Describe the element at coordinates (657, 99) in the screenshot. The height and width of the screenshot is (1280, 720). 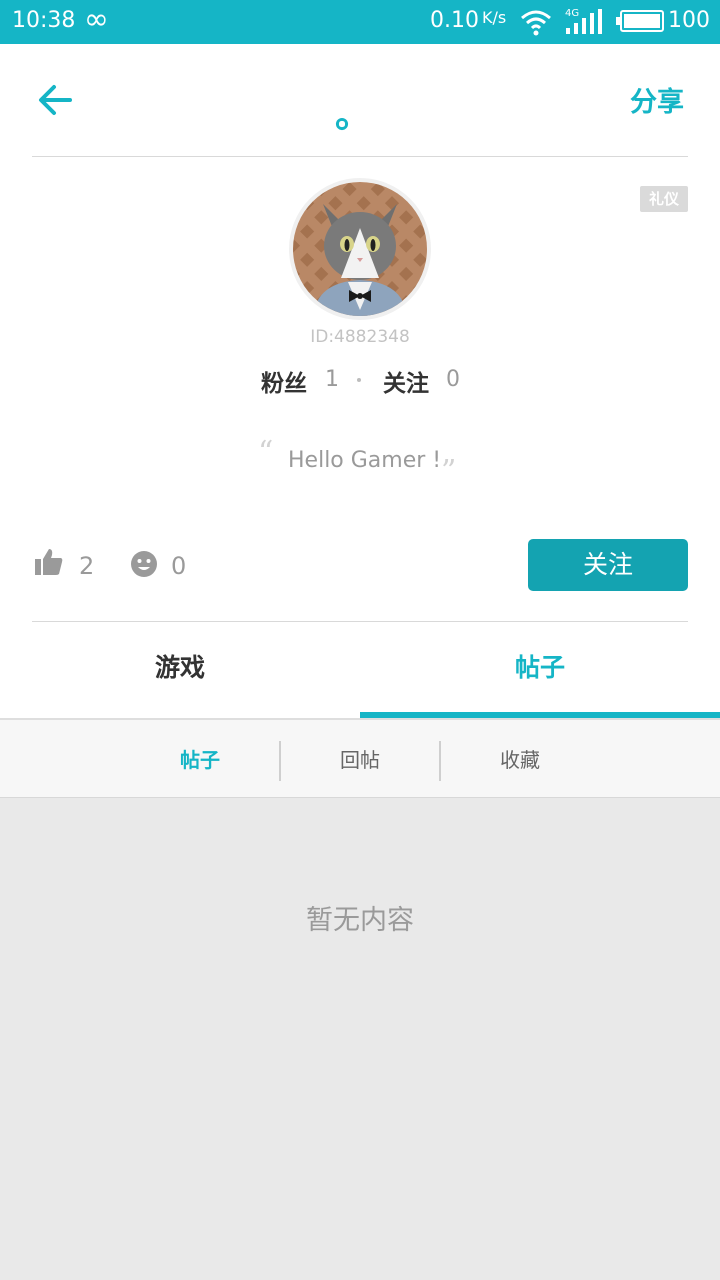
I see `share-button: 分享` at that location.